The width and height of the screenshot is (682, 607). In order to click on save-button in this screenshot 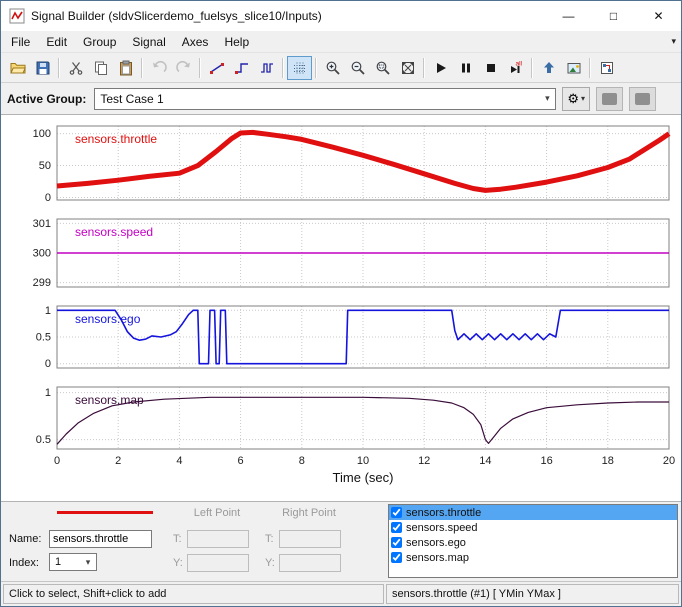, I will do `click(42, 68)`.